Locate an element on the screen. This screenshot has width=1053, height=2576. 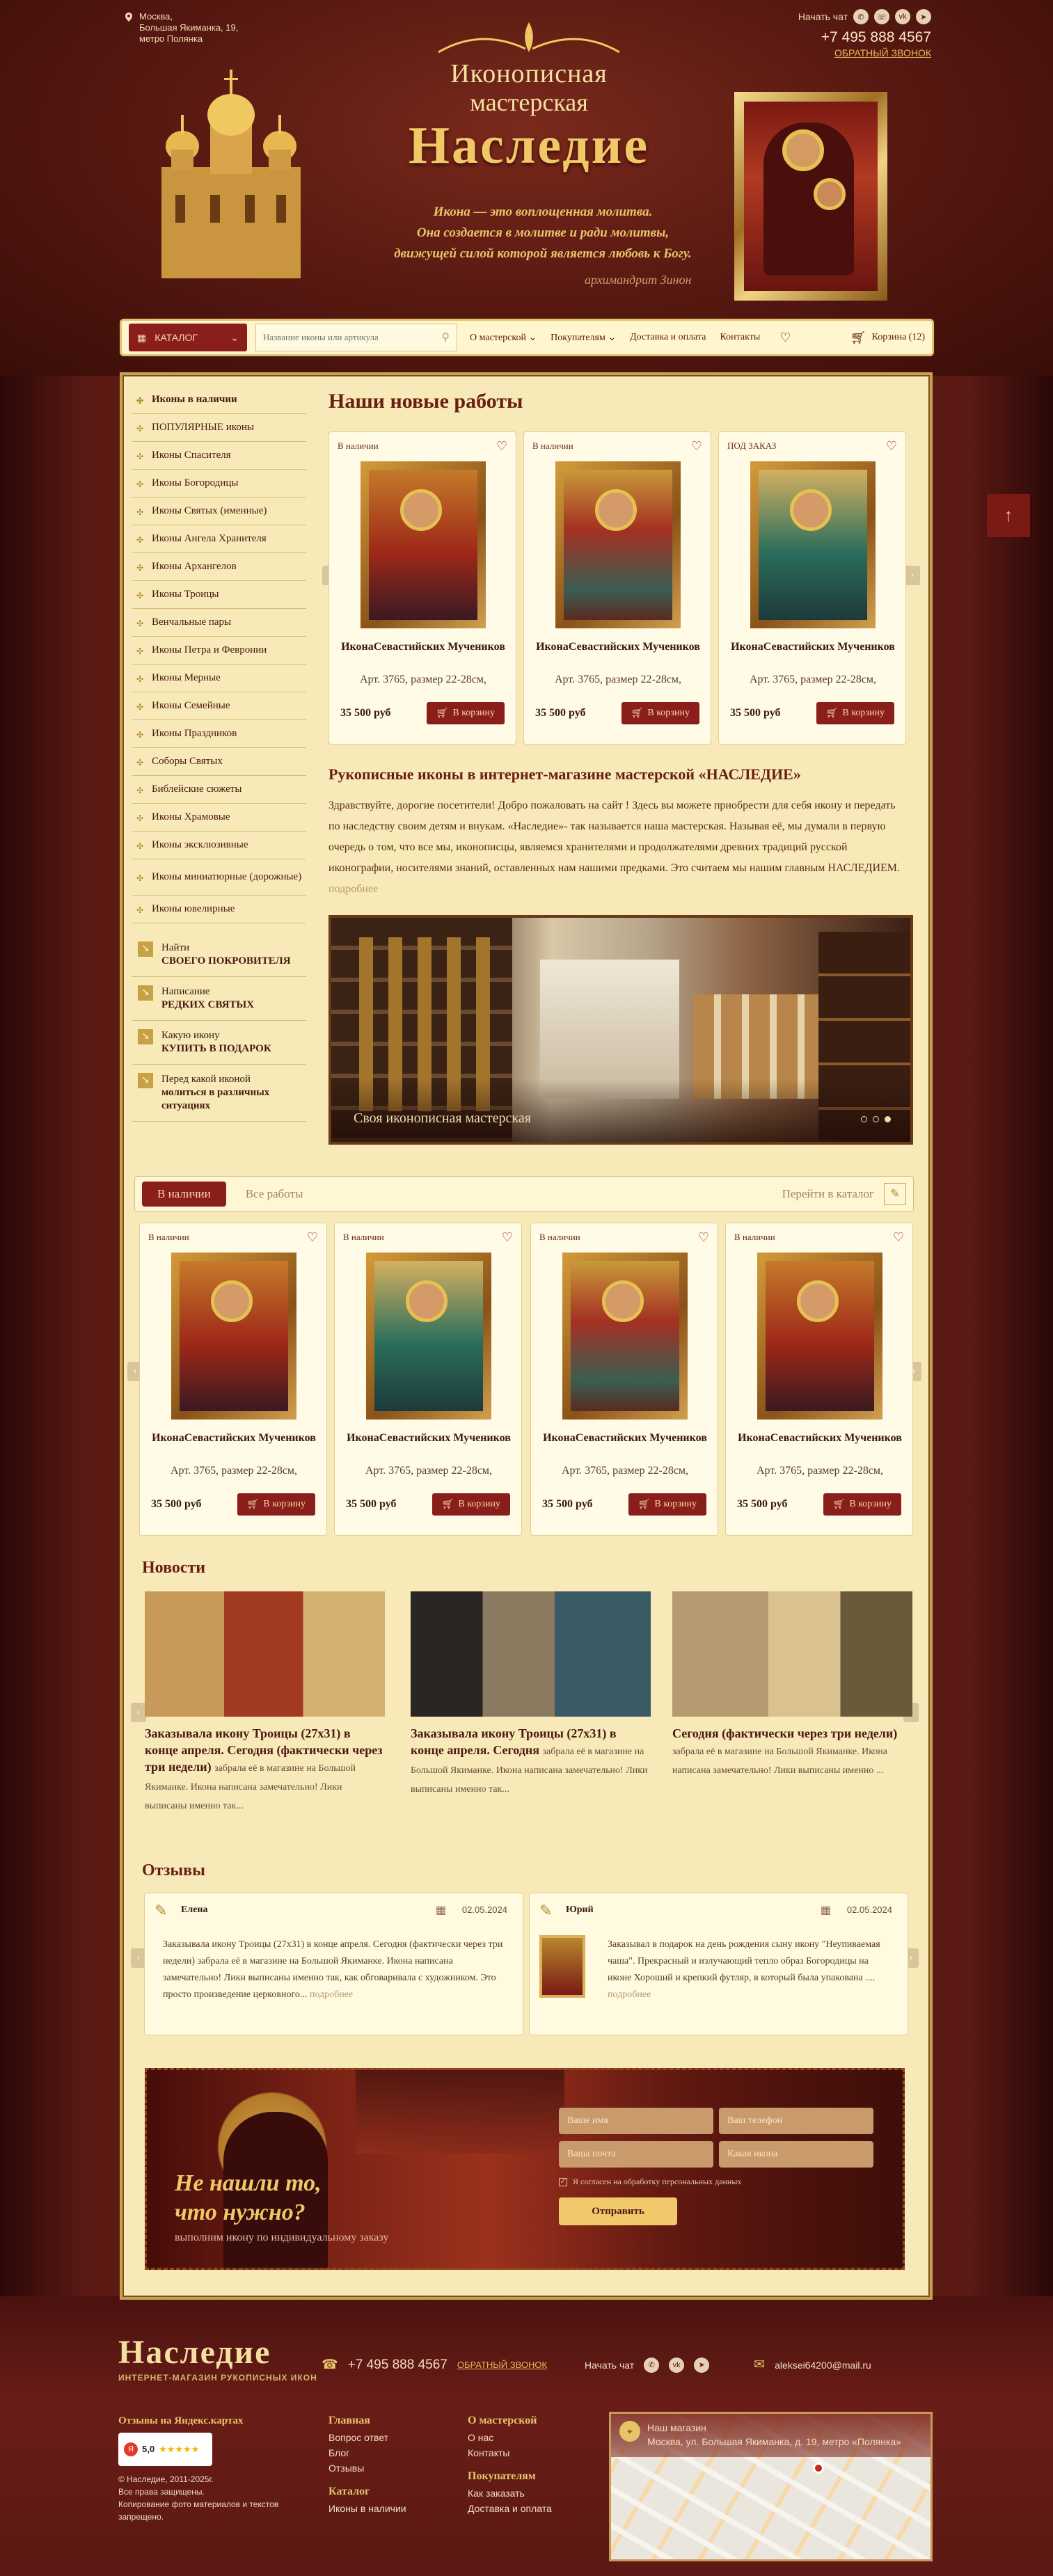
footer-logo: Наследие is located at coordinates (194, 2353).